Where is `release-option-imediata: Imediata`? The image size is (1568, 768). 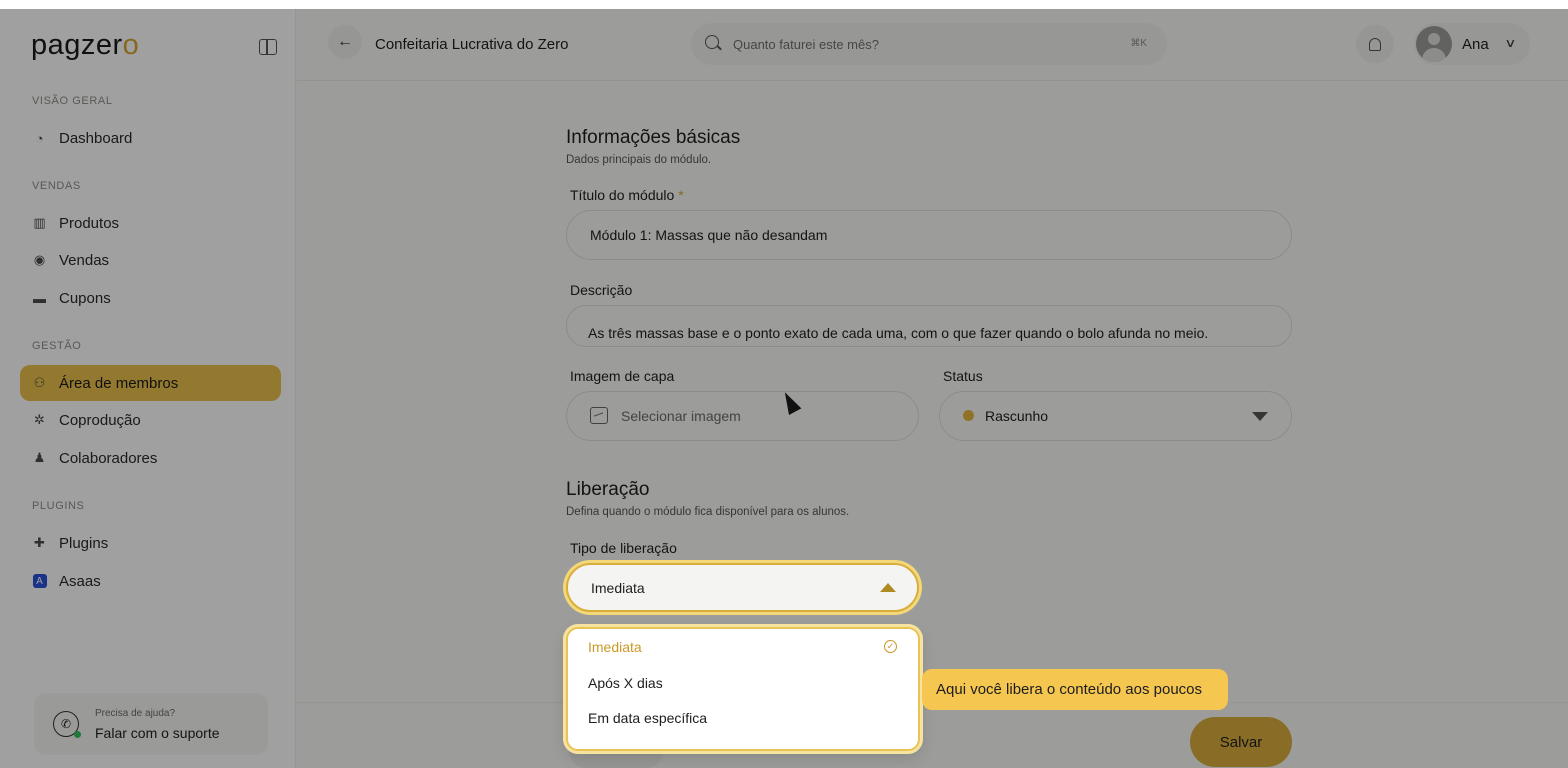 release-option-imediata: Imediata is located at coordinates (615, 647).